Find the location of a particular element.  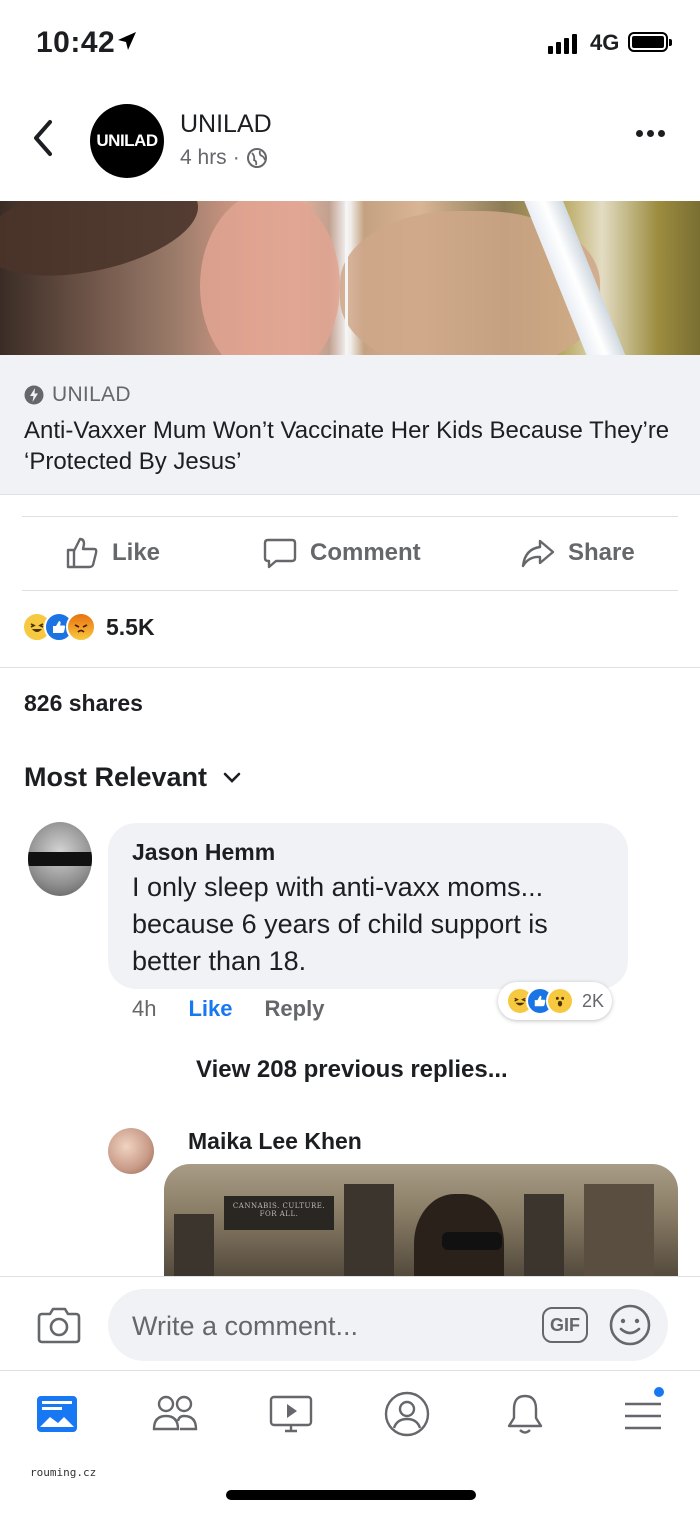

link-source: UNILAD is located at coordinates (77, 395).